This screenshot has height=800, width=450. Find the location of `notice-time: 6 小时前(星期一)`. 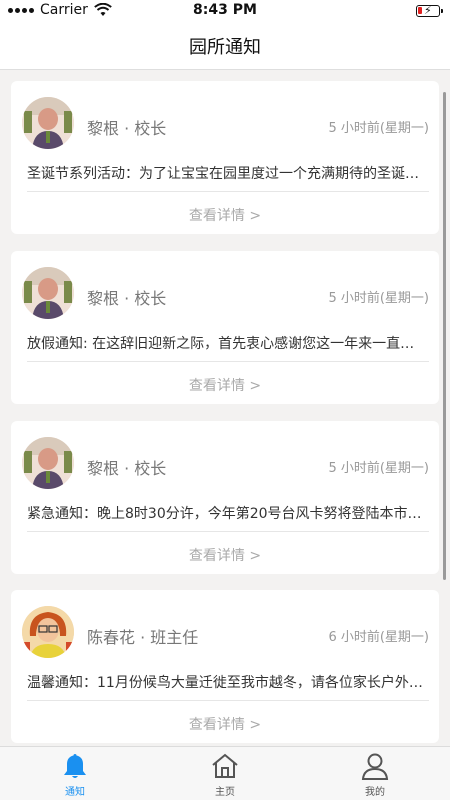

notice-time: 6 小时前(星期一) is located at coordinates (378, 637).